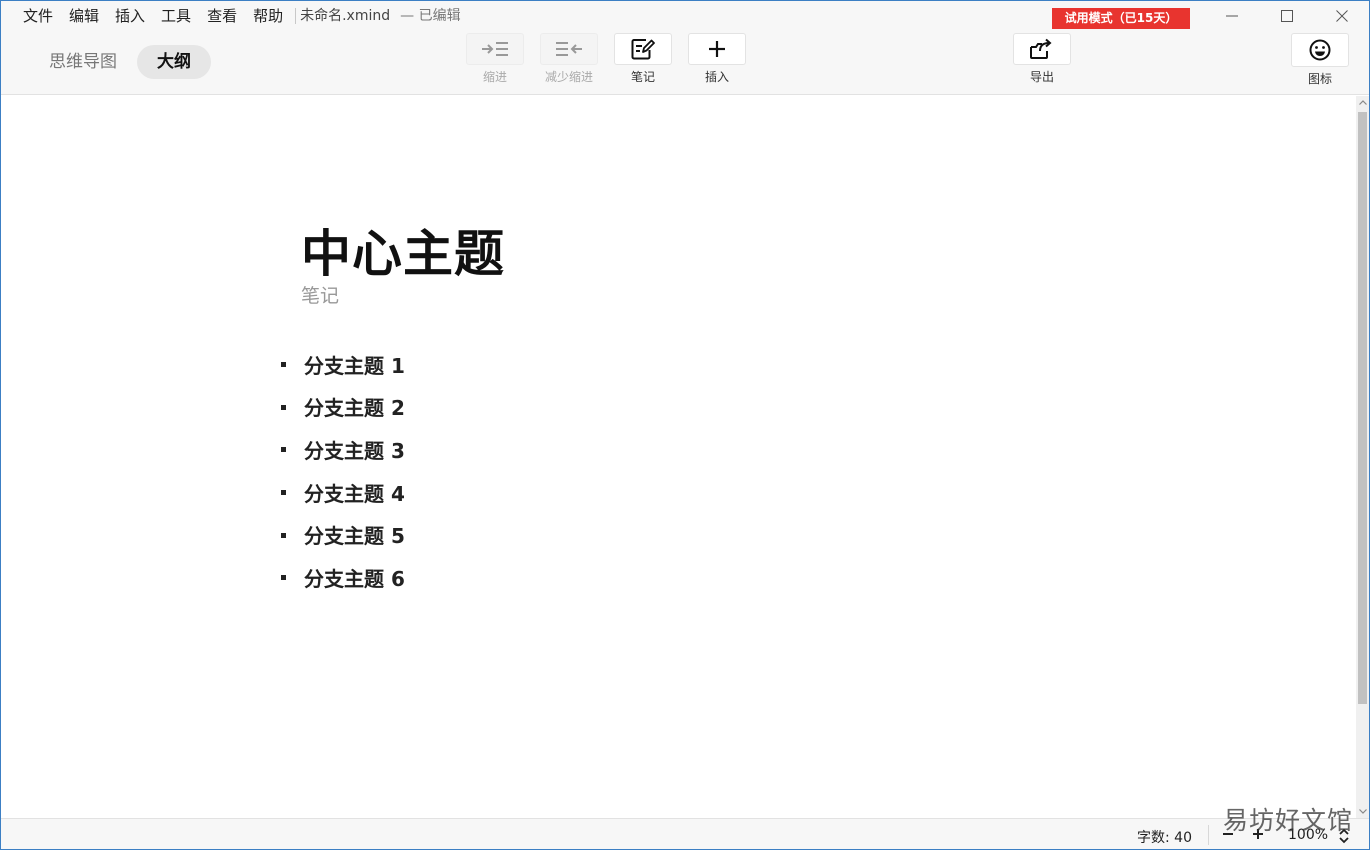  Describe the element at coordinates (1121, 18) in the screenshot. I see `trial-mode-badge: 试用模式（已15天）` at that location.